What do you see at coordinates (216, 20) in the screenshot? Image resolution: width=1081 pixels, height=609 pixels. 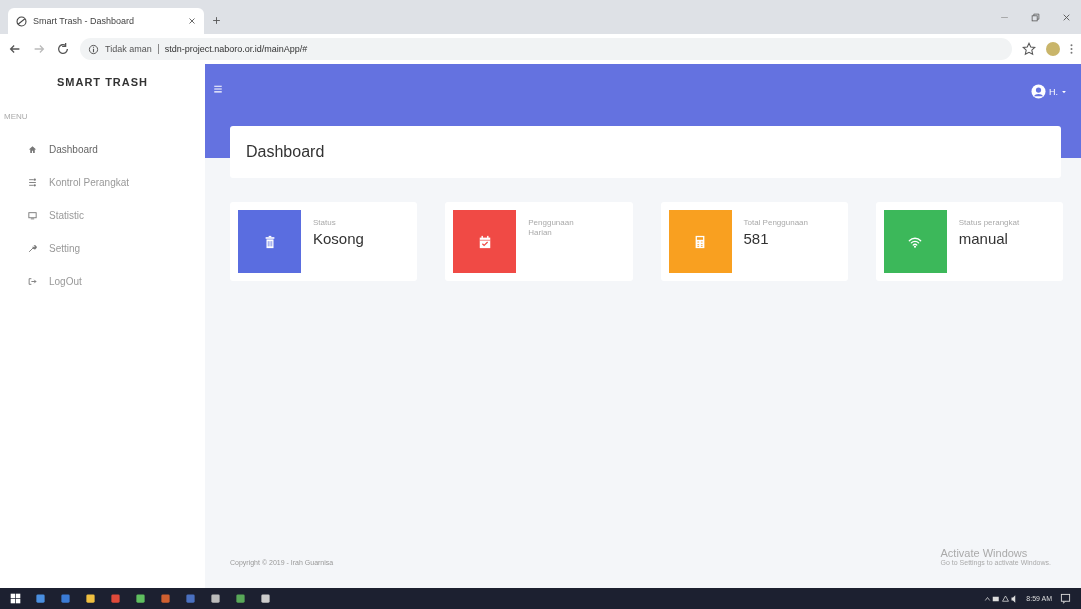 I see `plus-icon` at bounding box center [216, 20].